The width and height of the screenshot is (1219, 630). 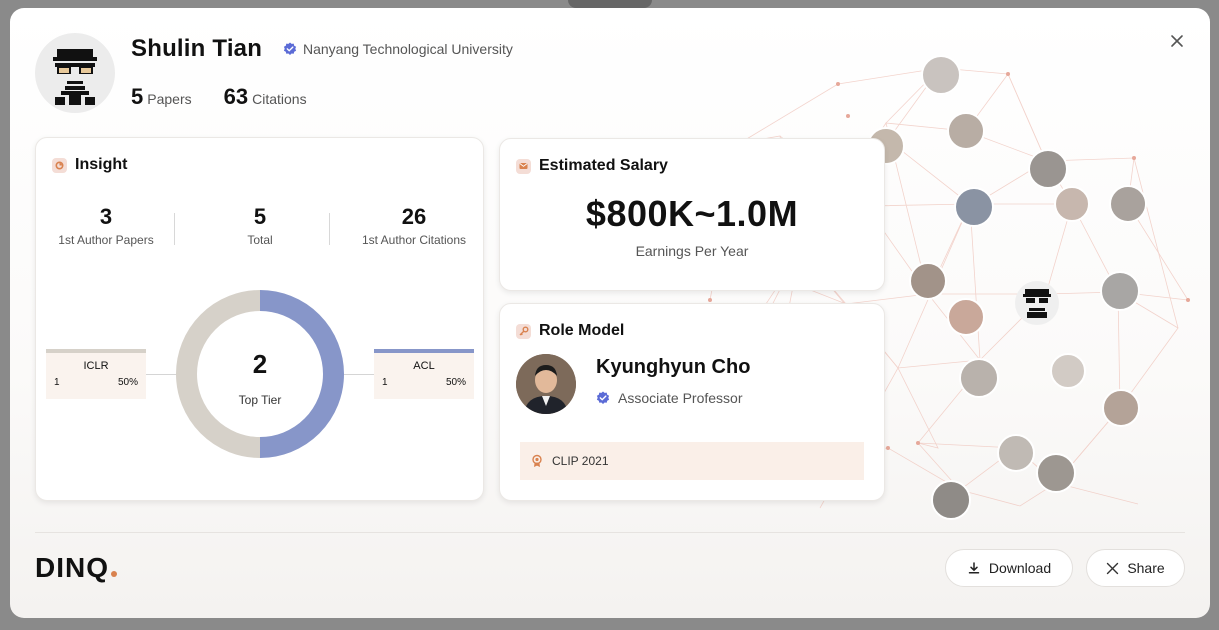 What do you see at coordinates (279, 99) in the screenshot?
I see `citations-label: Citations` at bounding box center [279, 99].